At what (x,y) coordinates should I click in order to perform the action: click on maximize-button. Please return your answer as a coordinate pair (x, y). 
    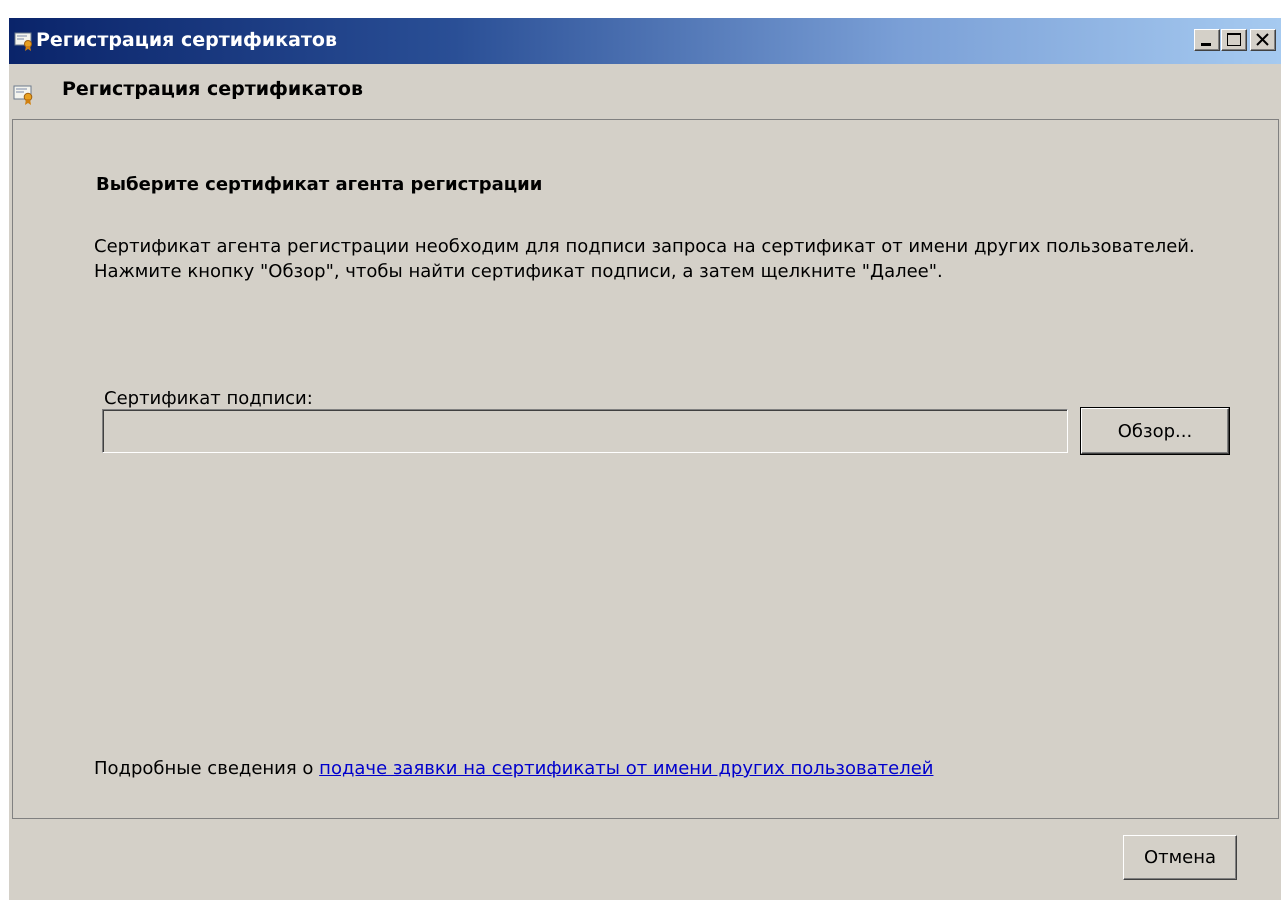
    Looking at the image, I should click on (1234, 40).